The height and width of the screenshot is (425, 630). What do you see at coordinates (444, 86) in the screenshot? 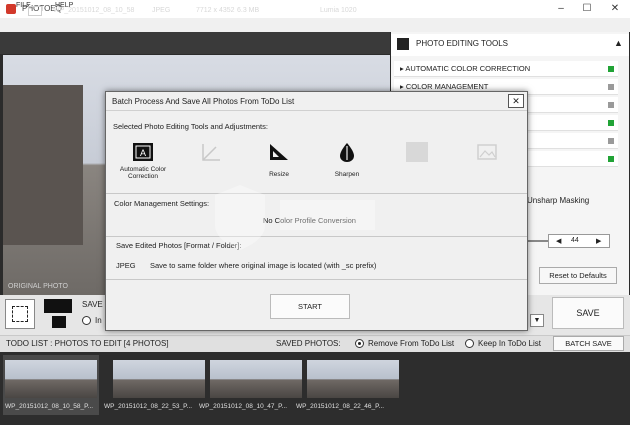
I see `tool-label: ▸ COLOR MANAGEMENT` at bounding box center [444, 86].